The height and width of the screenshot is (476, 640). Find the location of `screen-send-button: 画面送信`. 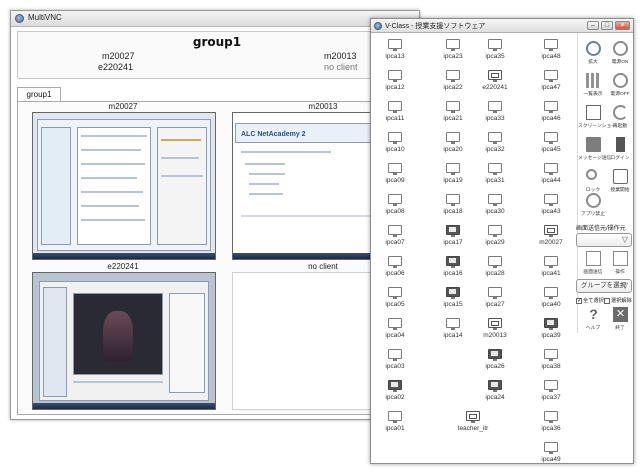

screen-send-button: 画面送信 is located at coordinates (593, 265).